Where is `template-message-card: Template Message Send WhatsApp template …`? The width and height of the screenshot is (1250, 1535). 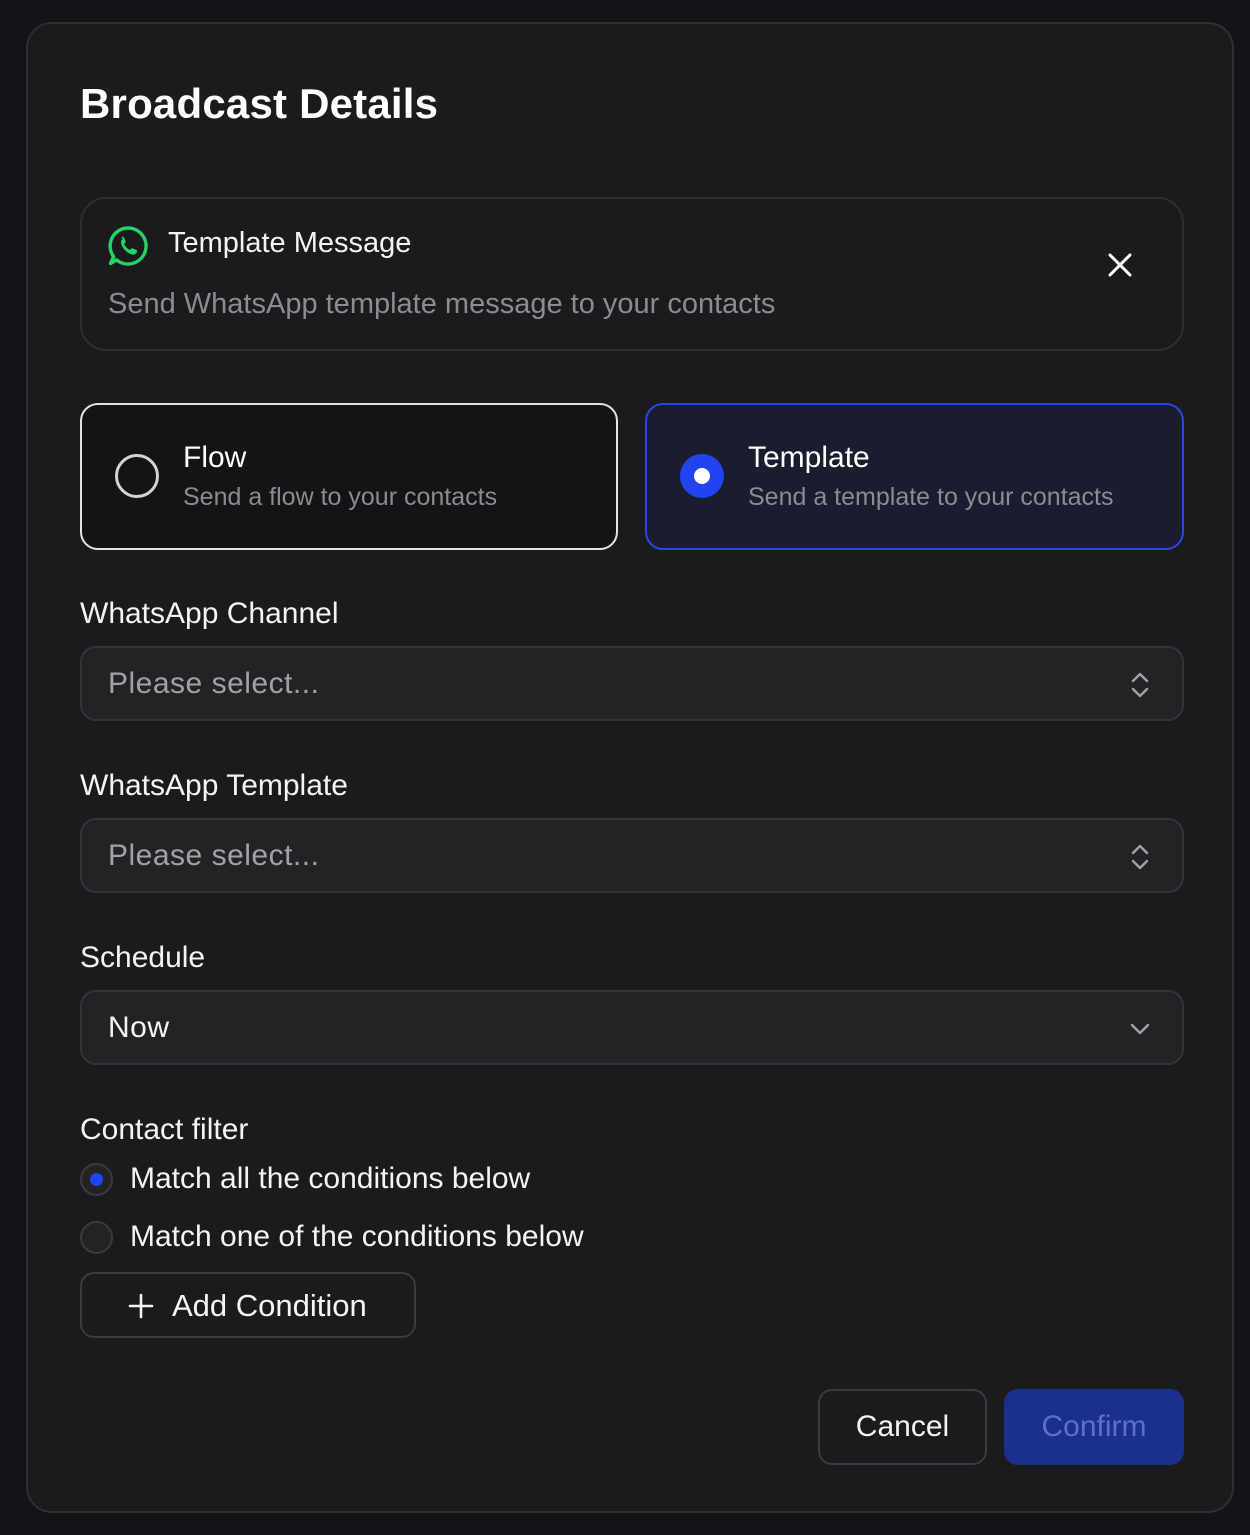 template-message-card: Template Message Send WhatsApp template … is located at coordinates (632, 274).